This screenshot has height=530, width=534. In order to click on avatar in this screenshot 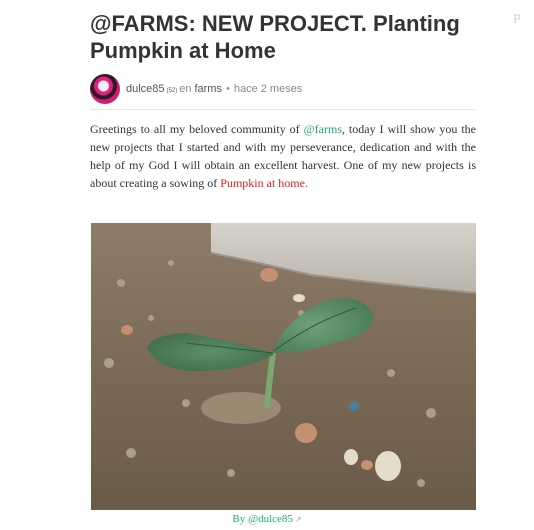, I will do `click(105, 89)`.